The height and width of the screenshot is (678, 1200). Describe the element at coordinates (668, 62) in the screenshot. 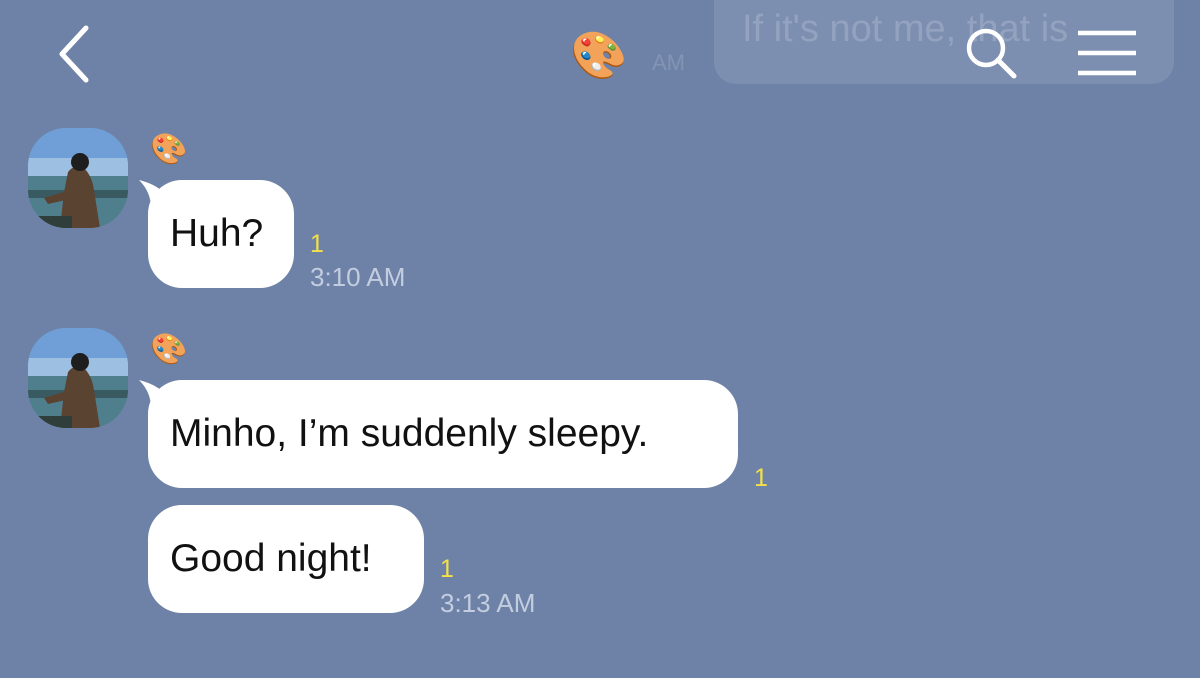

I see `ghost-timestamp: AM` at that location.